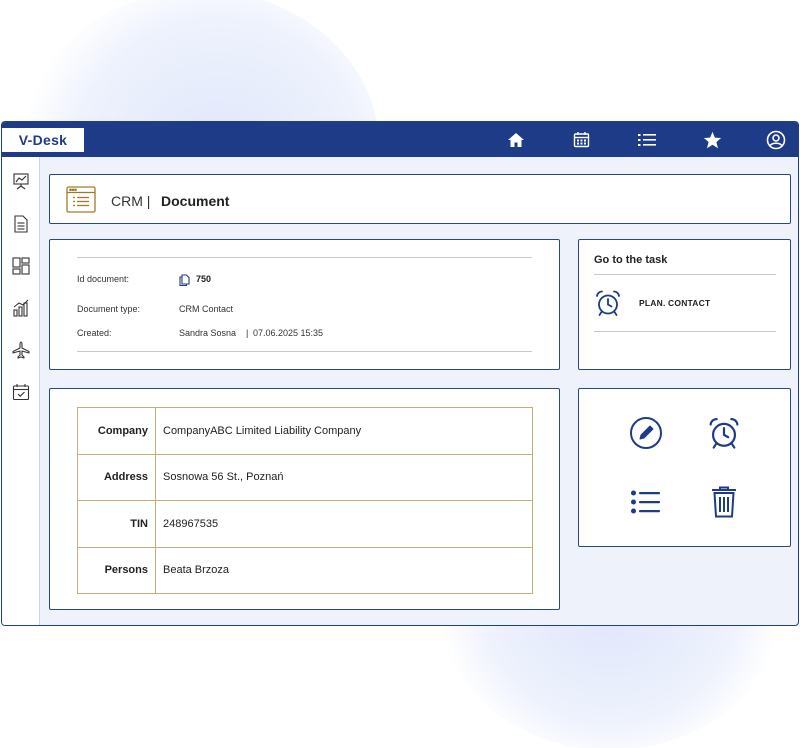  Describe the element at coordinates (21, 350) in the screenshot. I see `airplane-icon` at that location.